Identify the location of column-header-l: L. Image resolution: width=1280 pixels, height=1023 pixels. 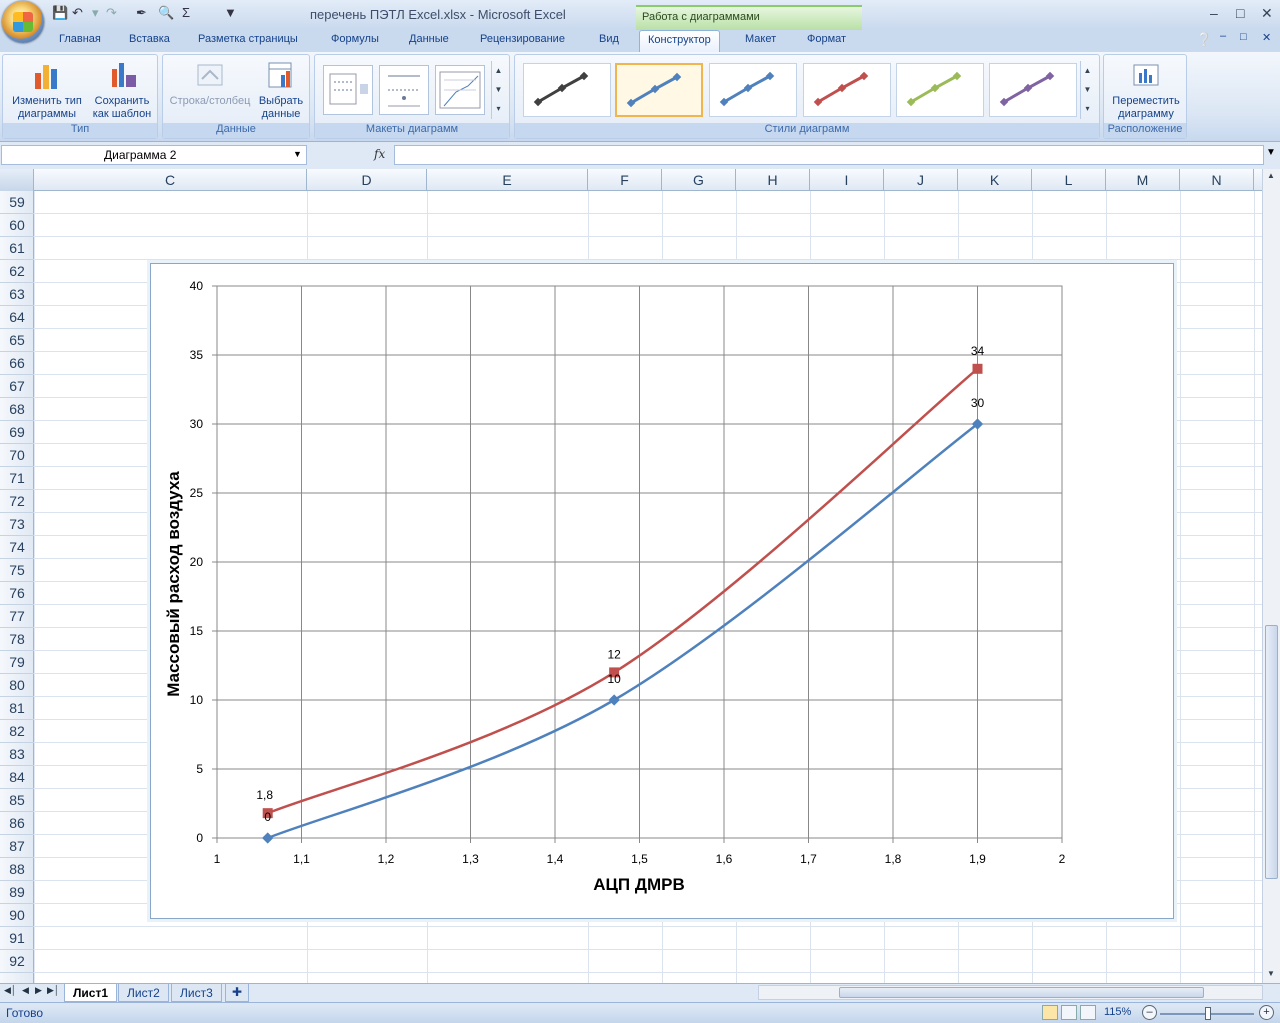
(1069, 180).